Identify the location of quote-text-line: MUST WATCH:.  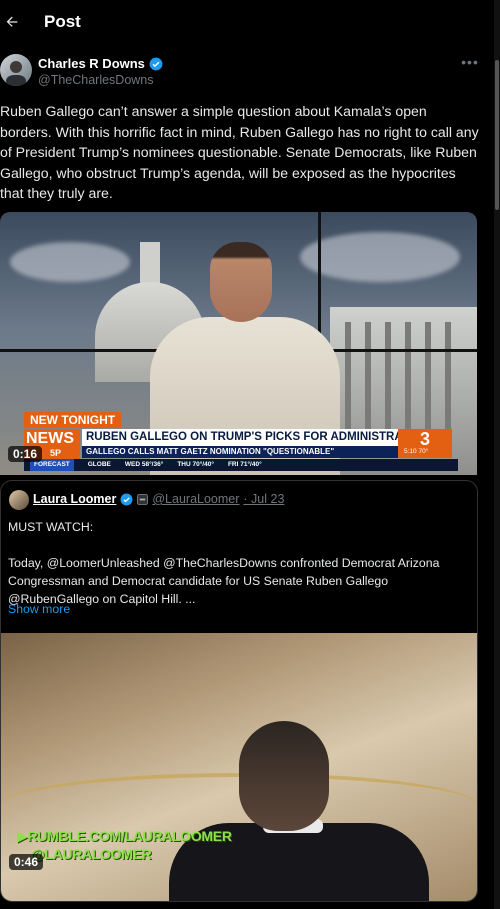
(51, 527).